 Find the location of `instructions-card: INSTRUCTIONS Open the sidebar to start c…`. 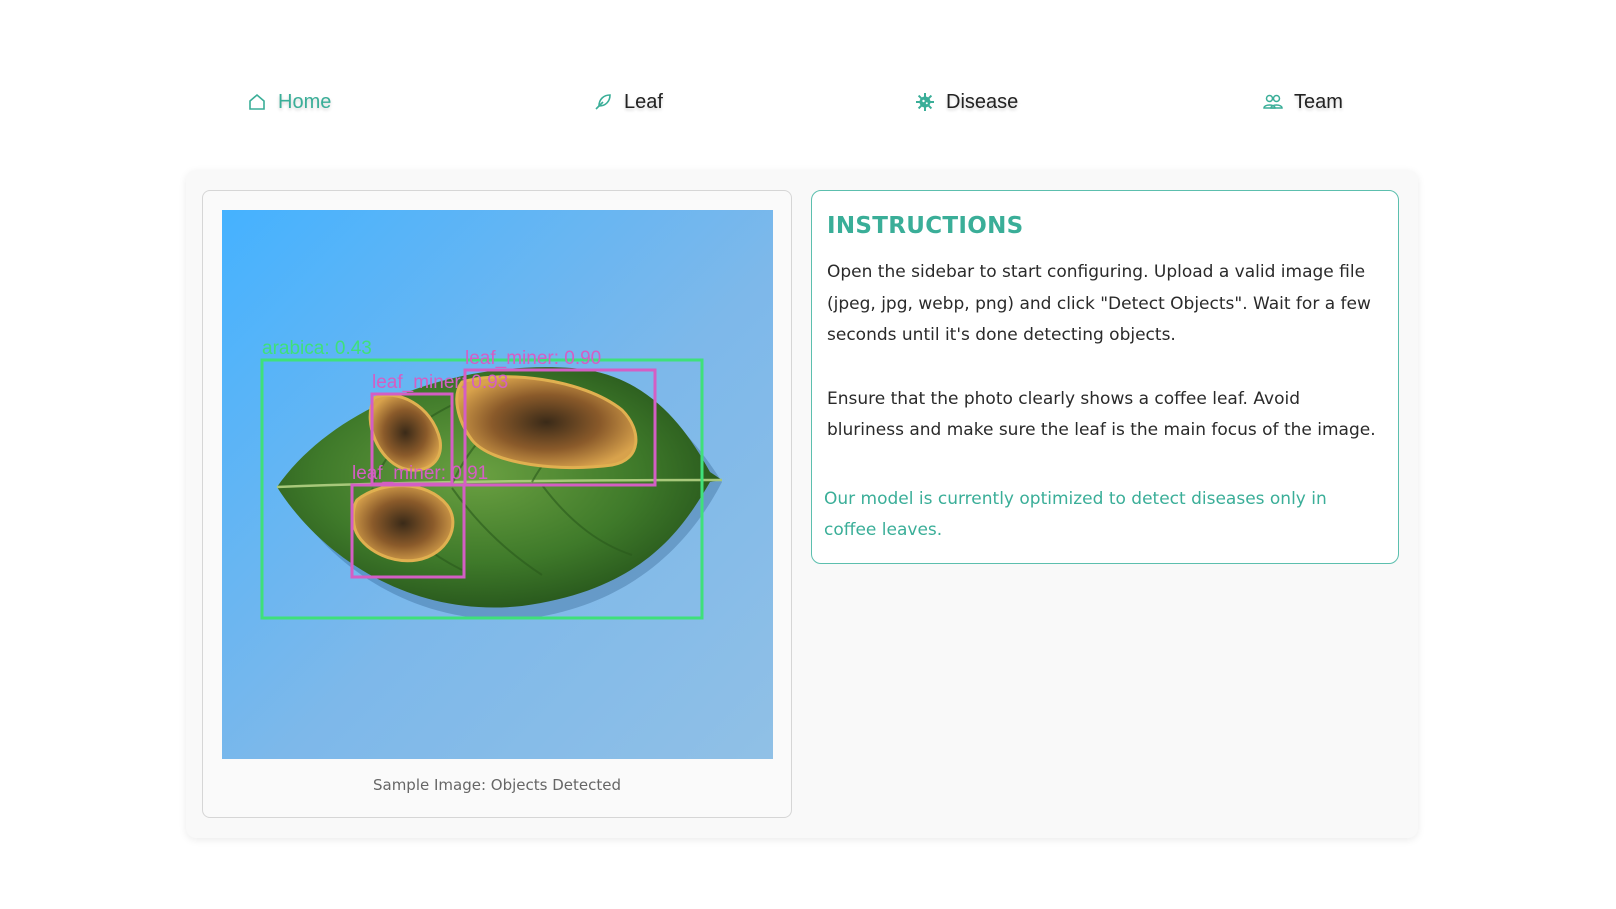

instructions-card: INSTRUCTIONS Open the sidebar to start c… is located at coordinates (1105, 377).